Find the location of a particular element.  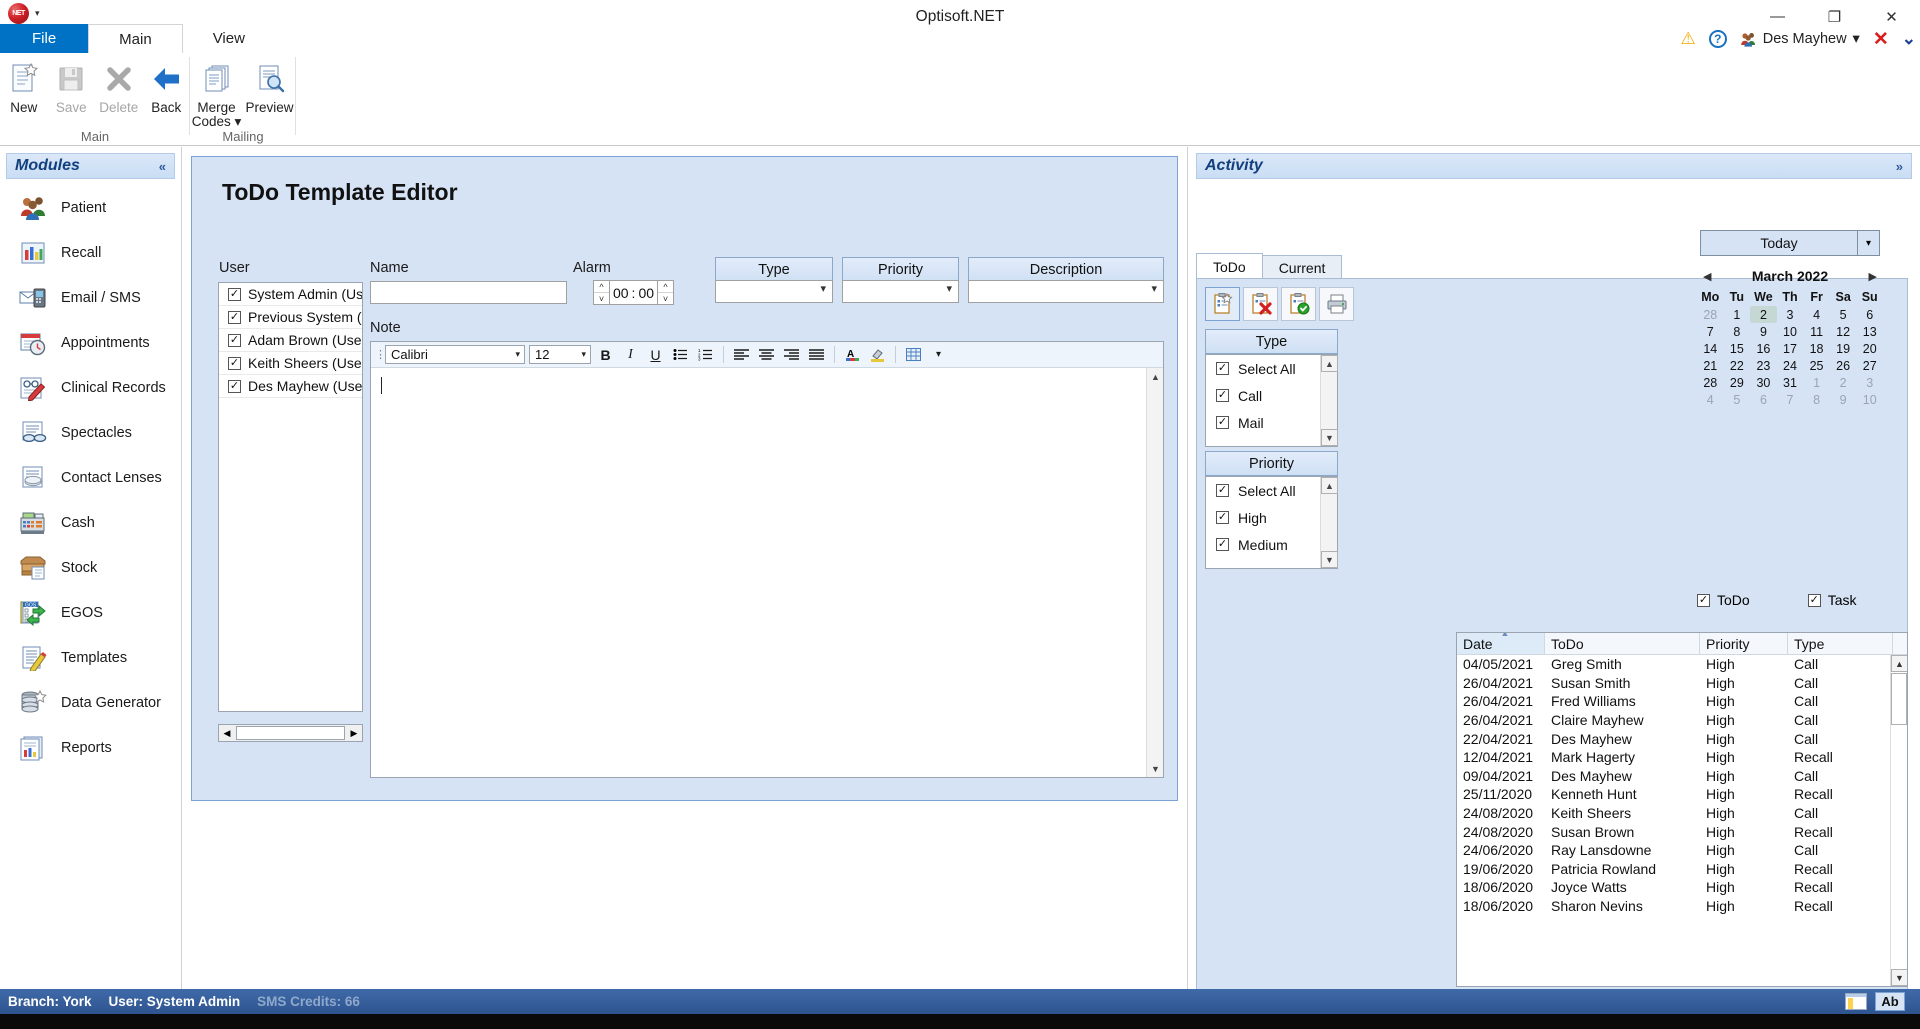

table-row: 22/04/2021 Des Mayhew High Call is located at coordinates (1682, 738).